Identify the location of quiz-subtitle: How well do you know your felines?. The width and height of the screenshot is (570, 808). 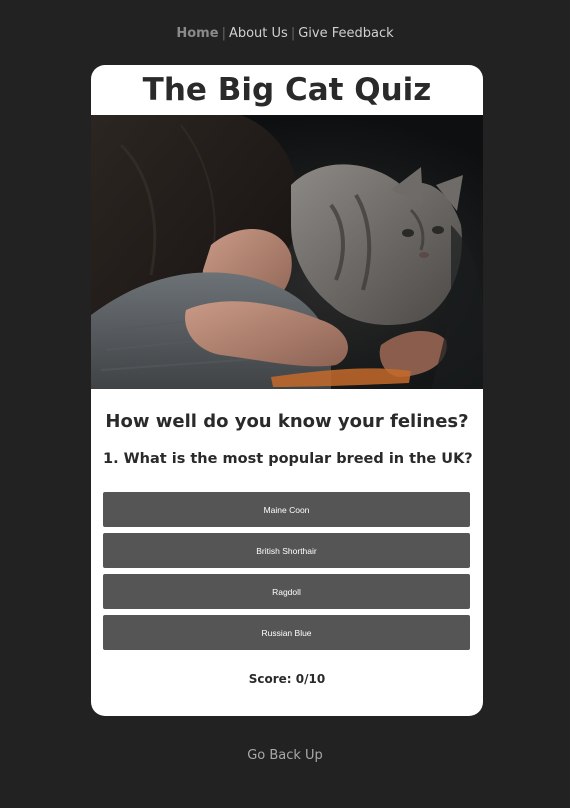
(287, 421).